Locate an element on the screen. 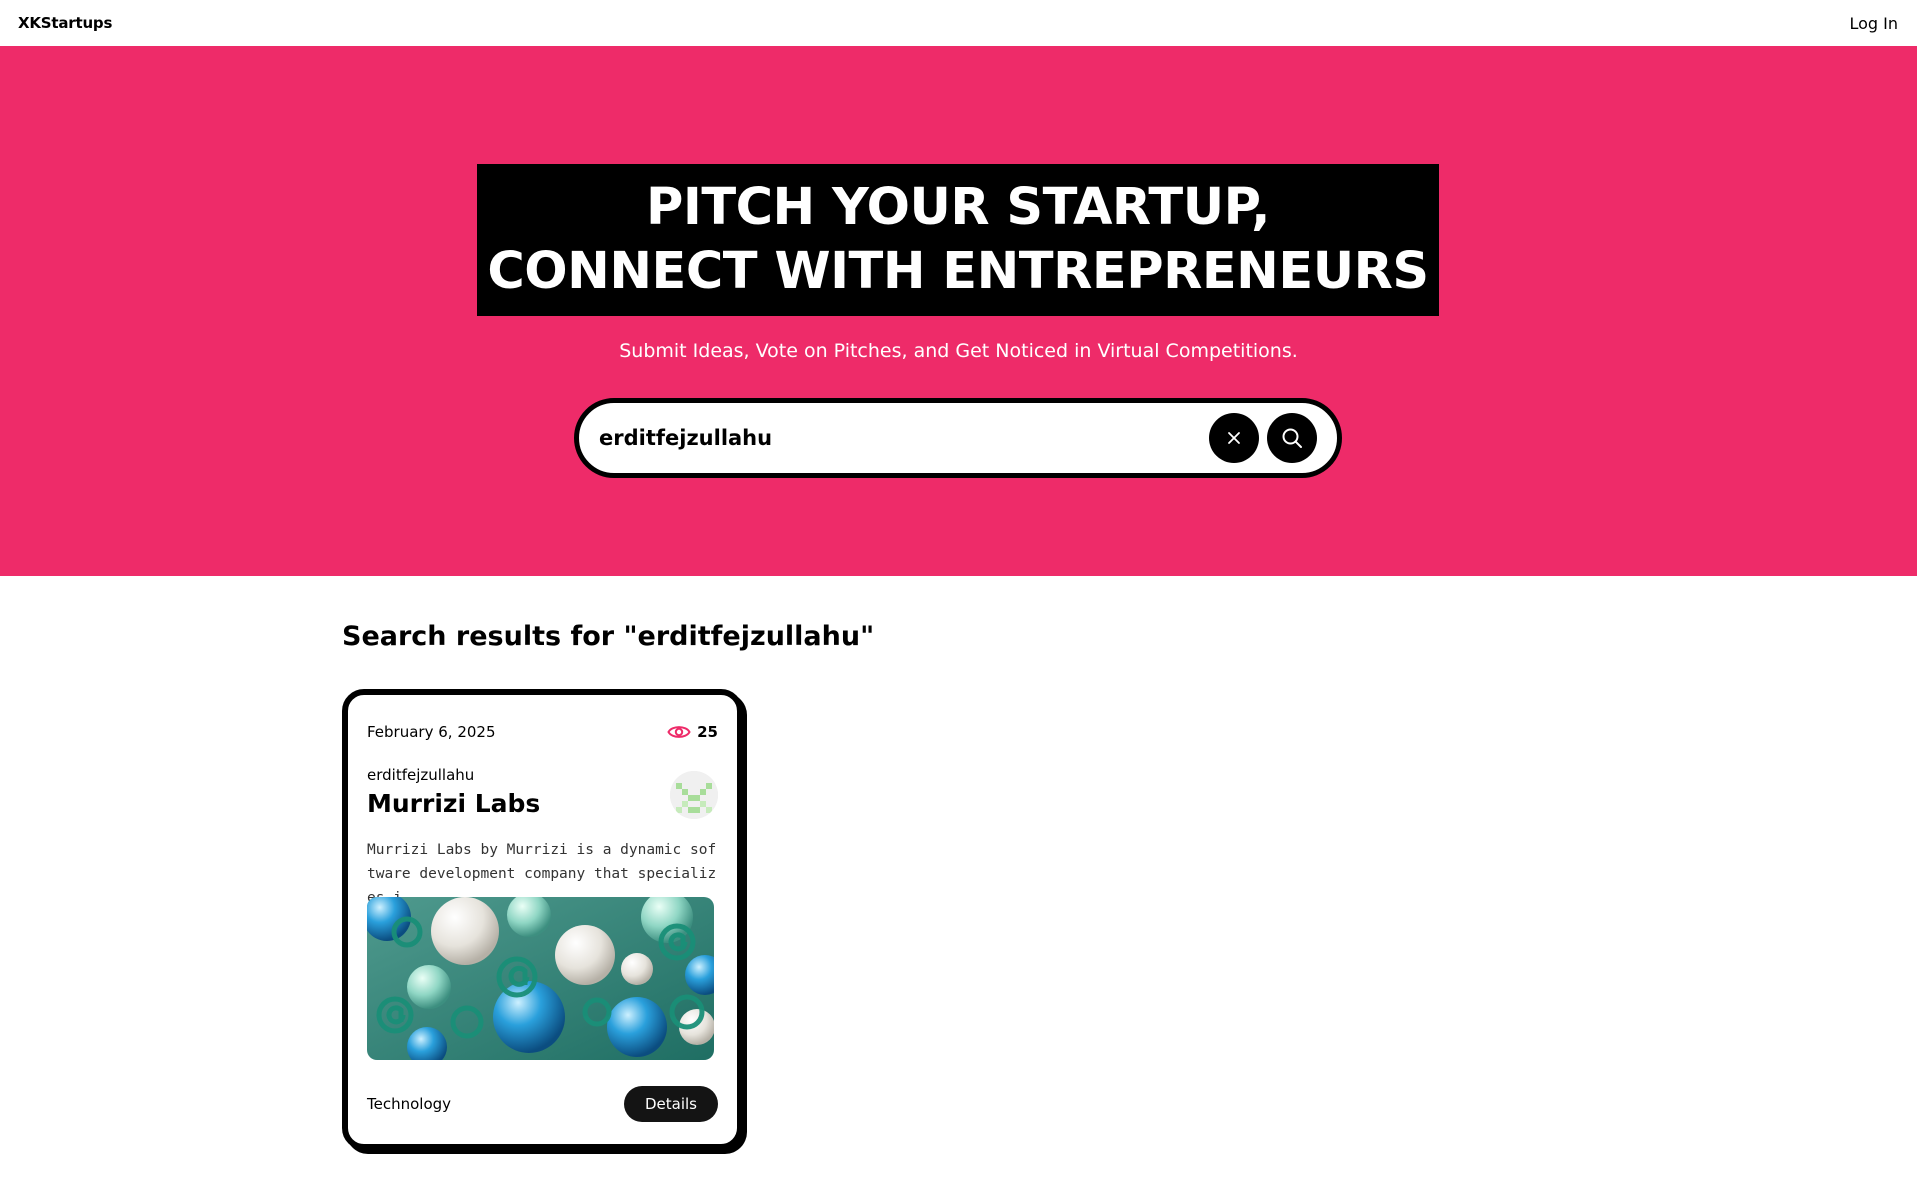  card-views: 25 is located at coordinates (692, 732).